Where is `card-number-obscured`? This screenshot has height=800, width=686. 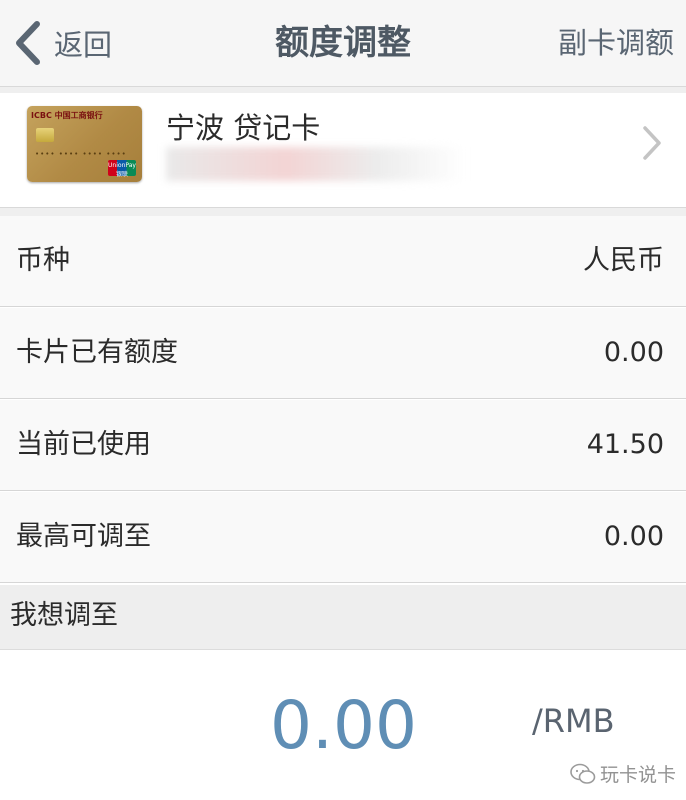 card-number-obscured is located at coordinates (316, 164).